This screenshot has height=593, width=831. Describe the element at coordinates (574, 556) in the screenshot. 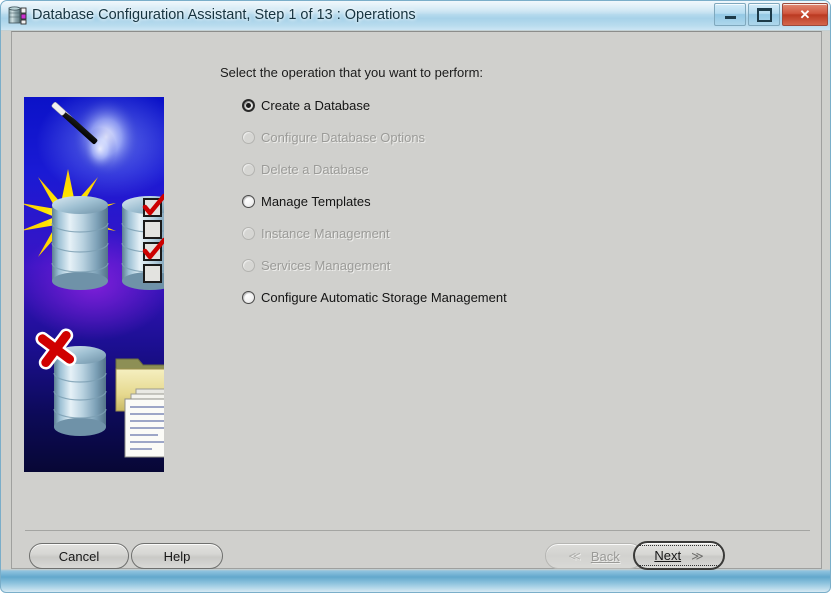

I see `chevron-left-icon: ≪` at that location.